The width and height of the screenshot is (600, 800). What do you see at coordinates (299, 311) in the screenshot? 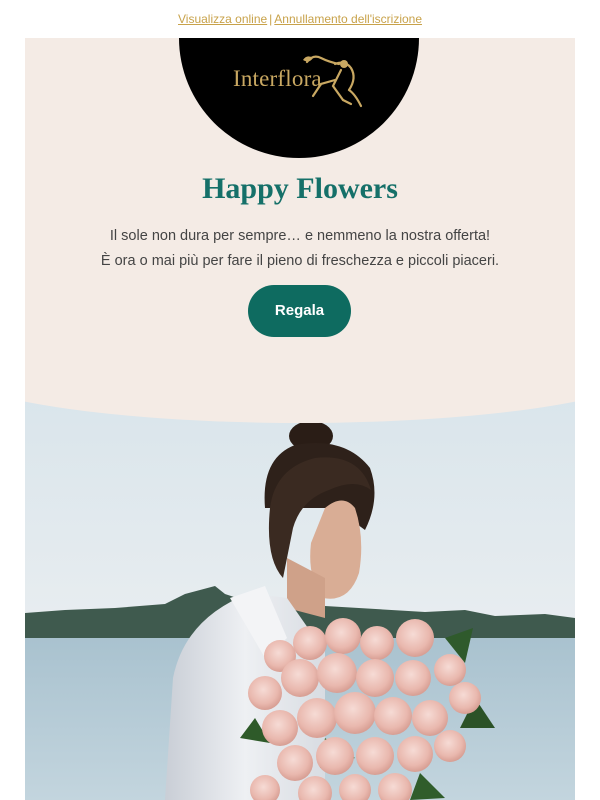
I see `regala-button: Regala` at bounding box center [299, 311].